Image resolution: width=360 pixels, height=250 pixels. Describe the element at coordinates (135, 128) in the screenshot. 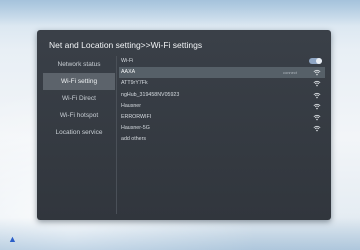

I see `network-name: Hausner-5G` at that location.